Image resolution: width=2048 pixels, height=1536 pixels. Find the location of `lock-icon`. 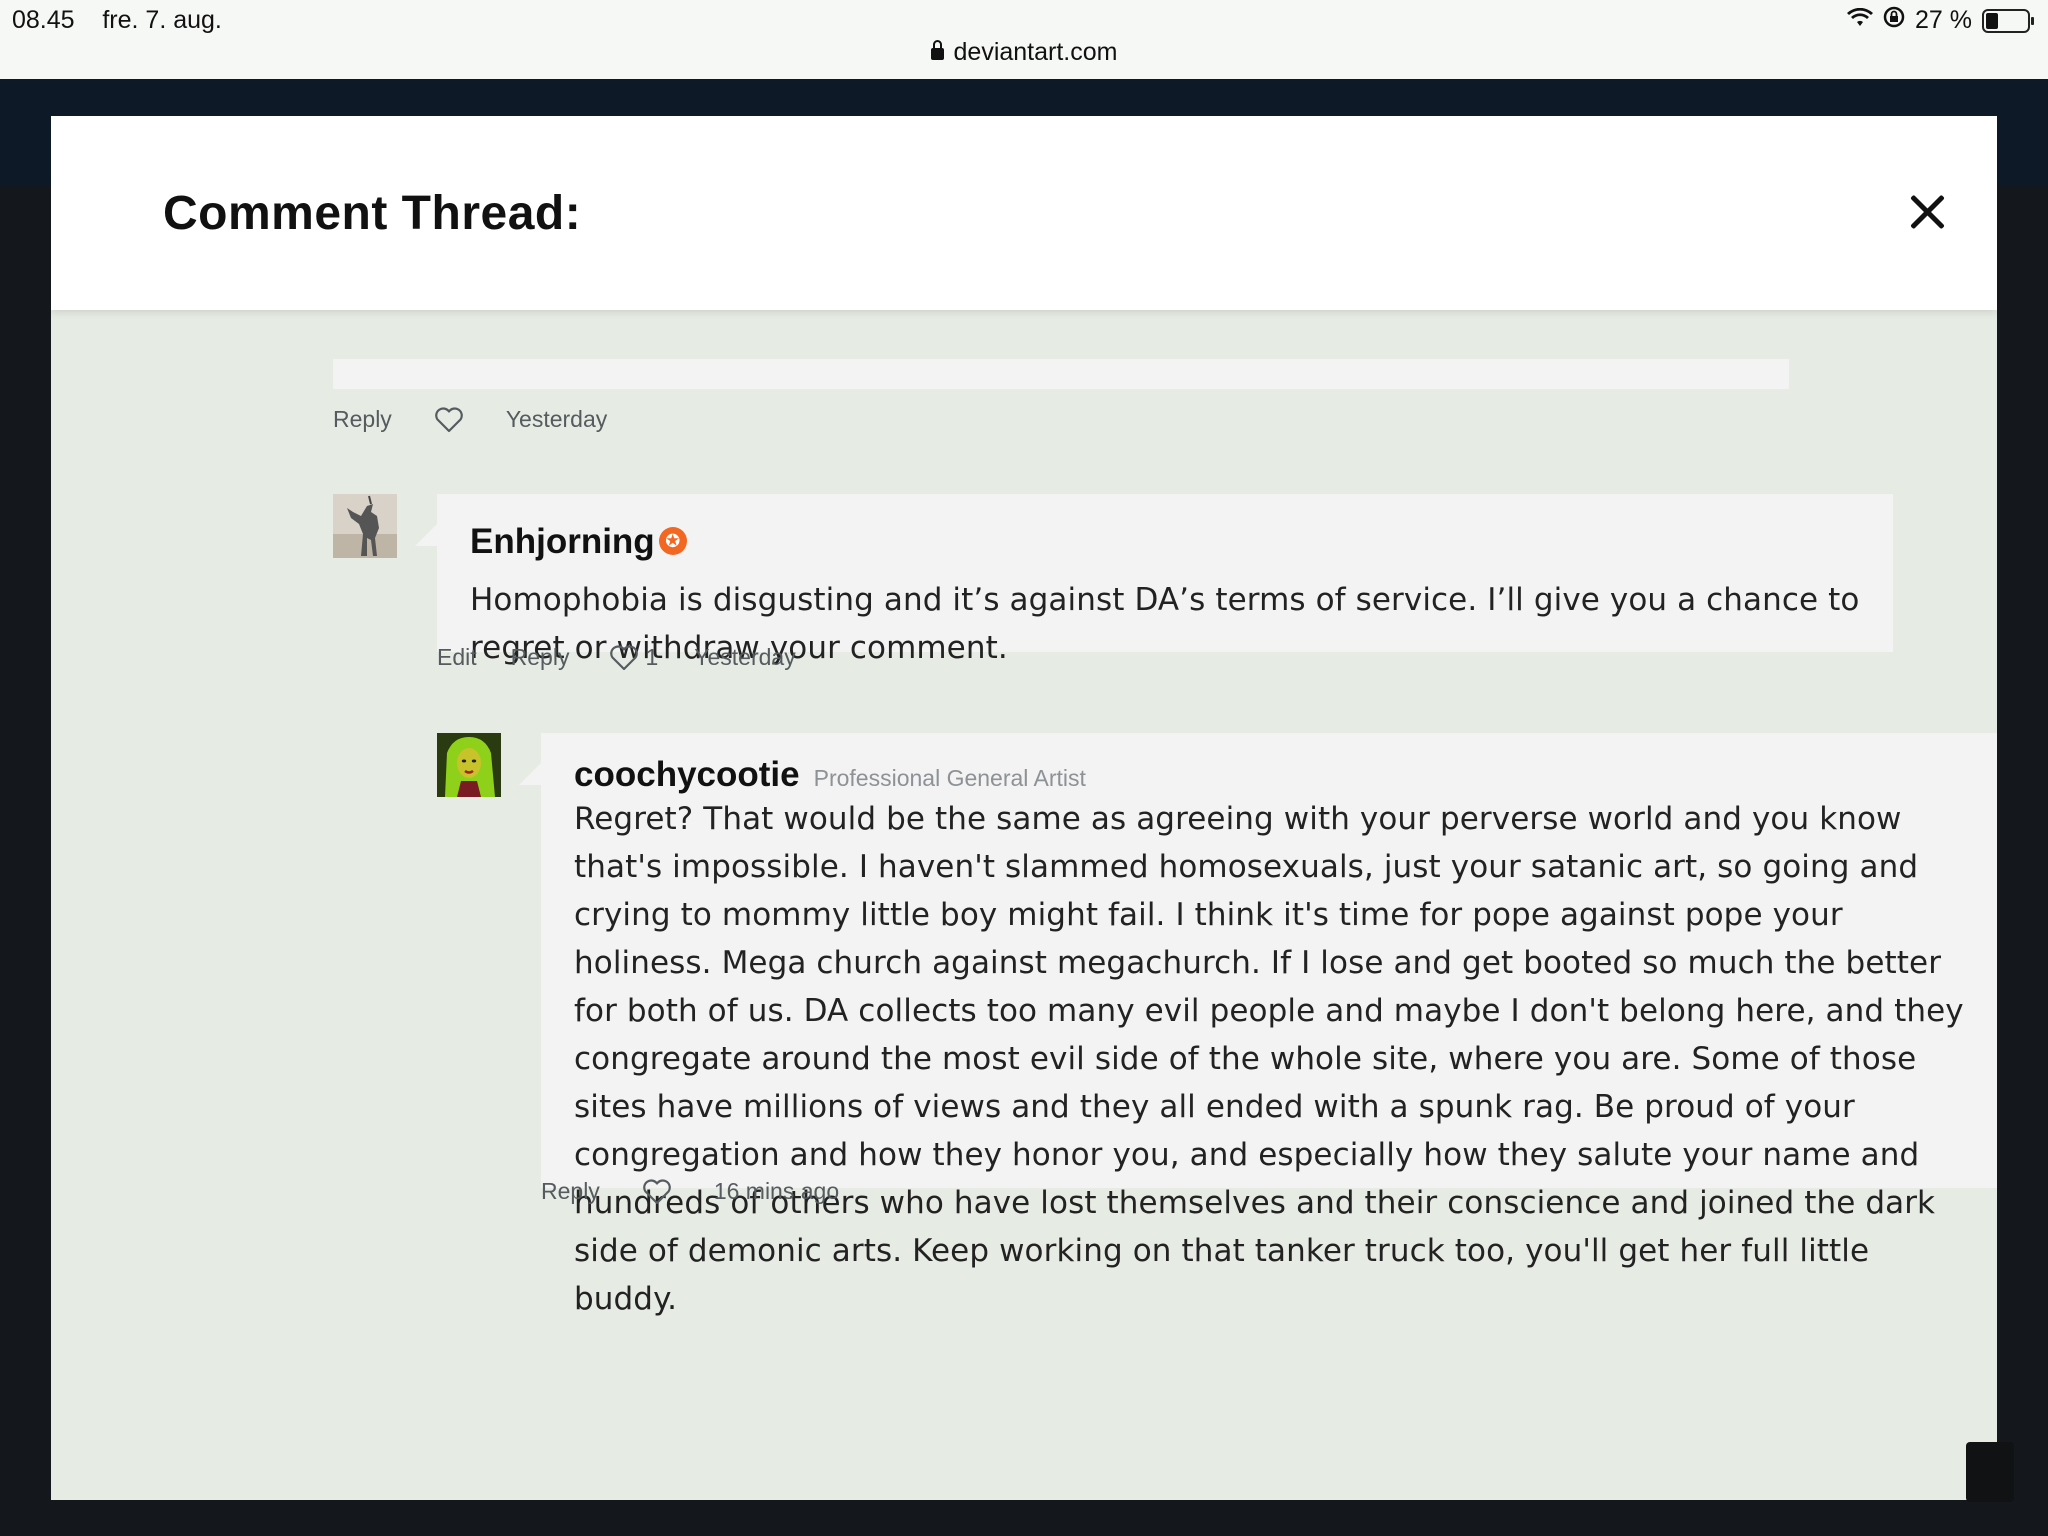

lock-icon is located at coordinates (937, 50).